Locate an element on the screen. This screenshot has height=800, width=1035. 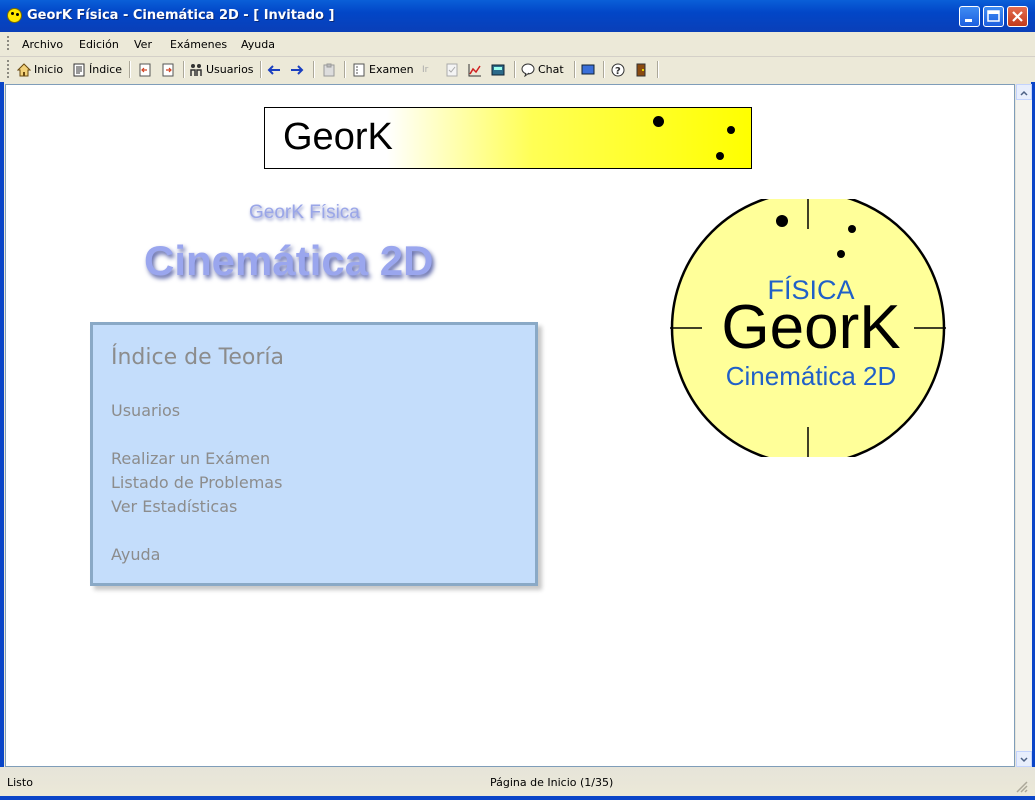
checklist-icon is located at coordinates (452, 69).